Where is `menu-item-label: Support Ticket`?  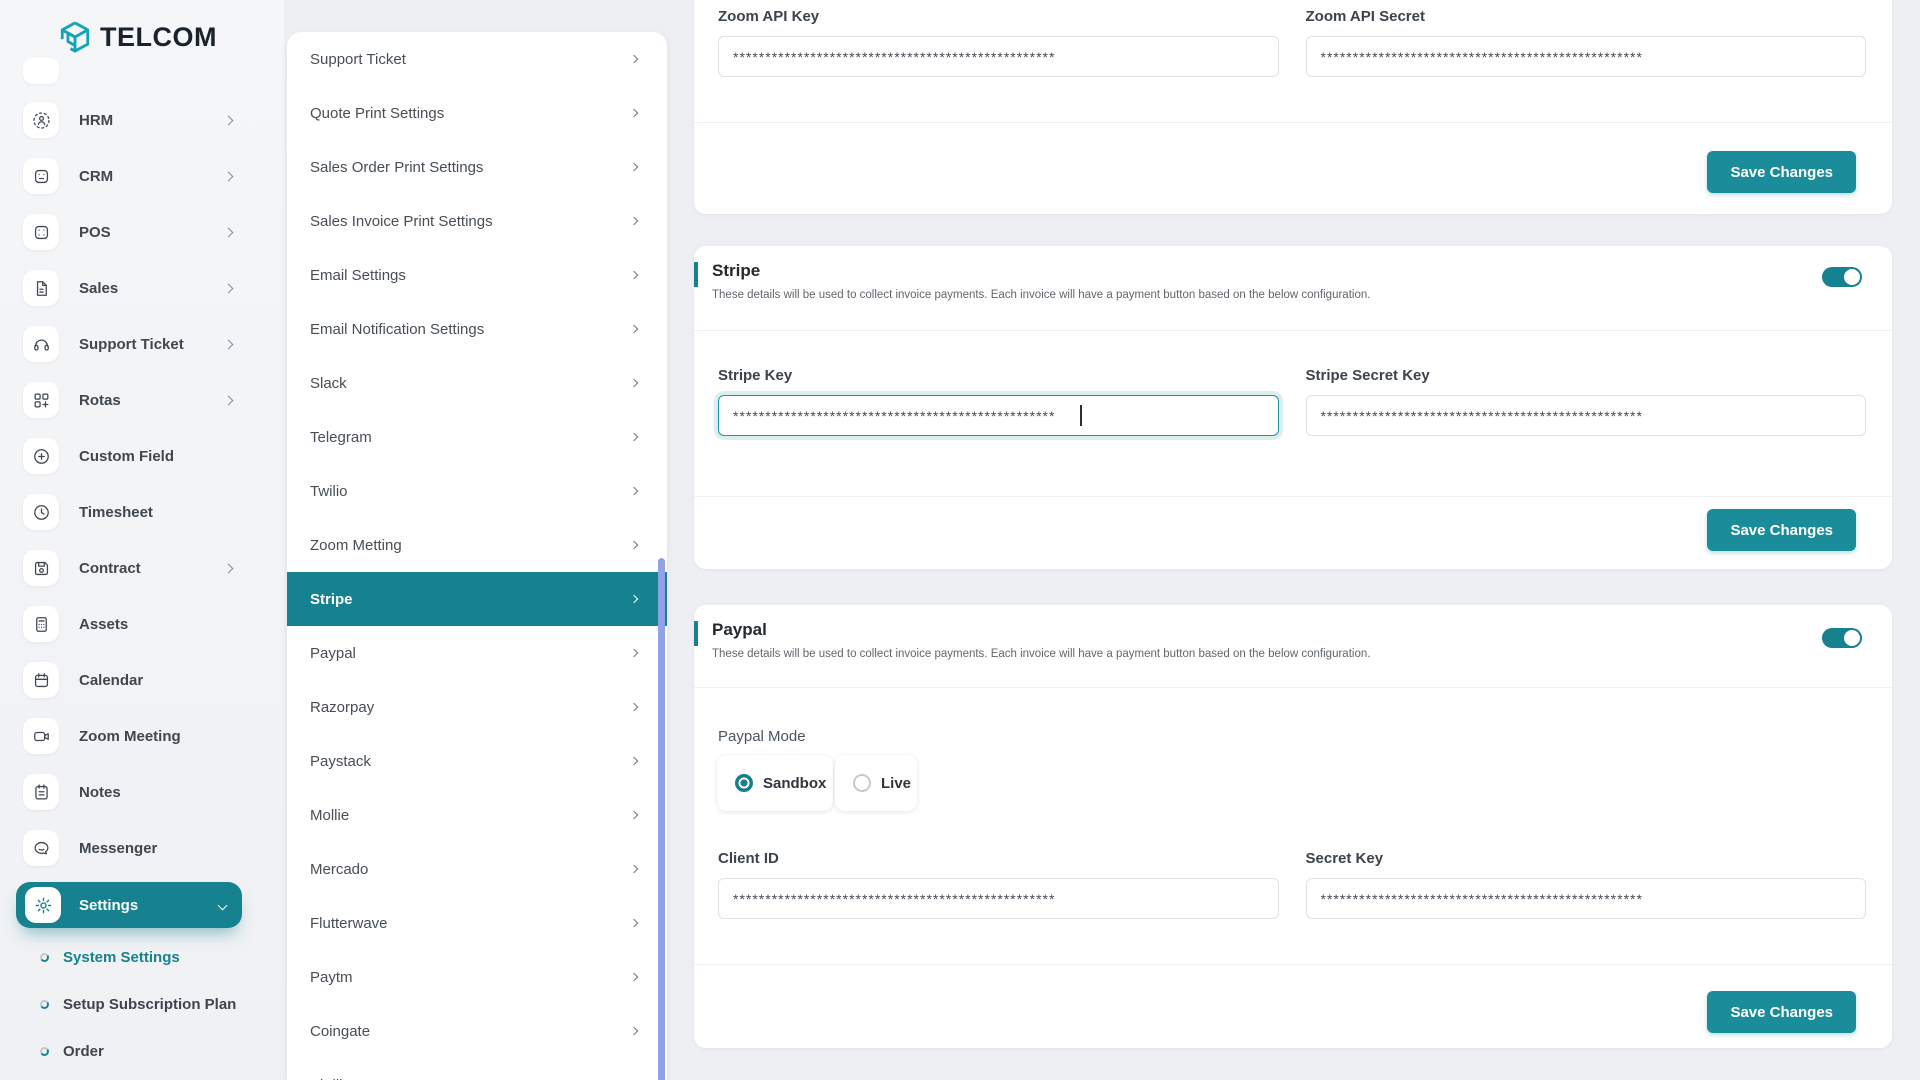
menu-item-label: Support Ticket is located at coordinates (358, 59).